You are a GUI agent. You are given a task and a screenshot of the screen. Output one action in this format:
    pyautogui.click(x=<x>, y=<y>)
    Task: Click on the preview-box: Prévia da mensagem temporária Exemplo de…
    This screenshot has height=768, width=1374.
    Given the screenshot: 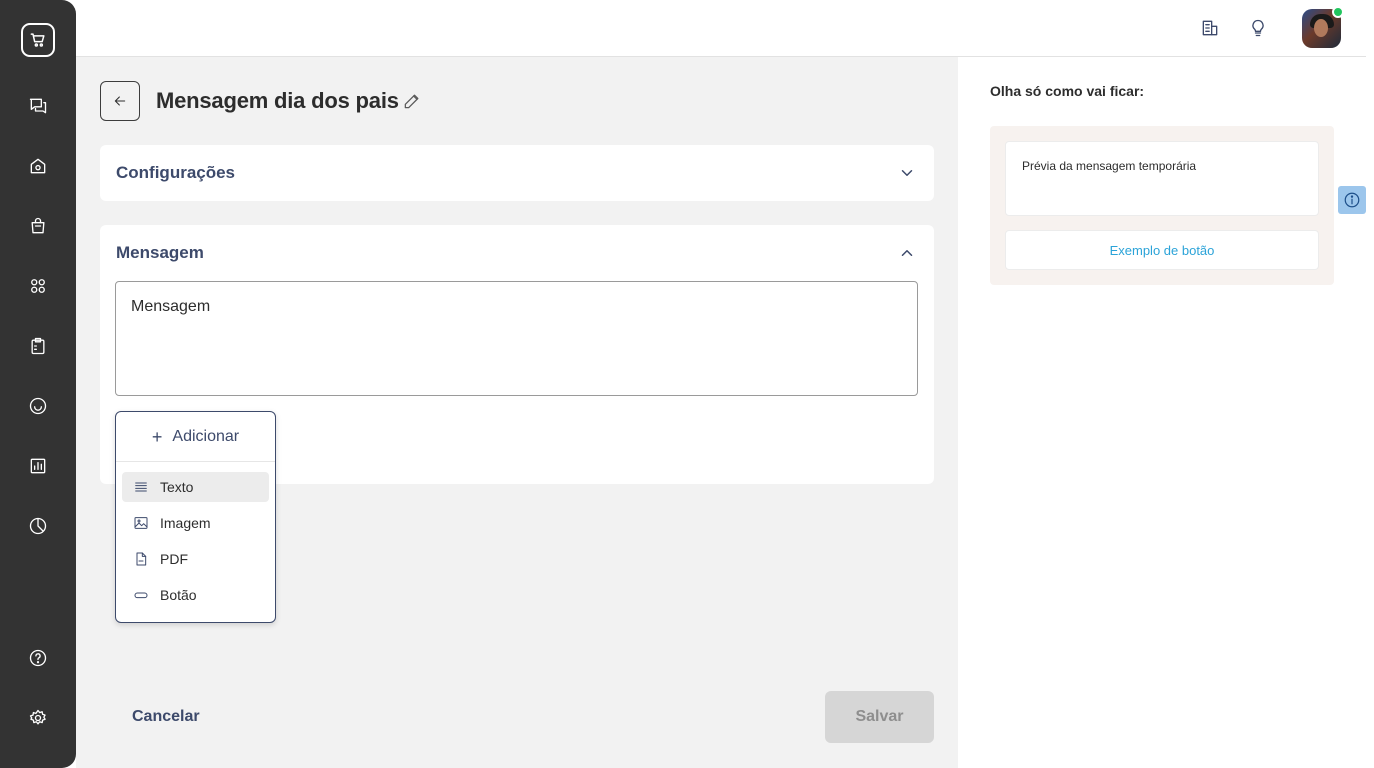 What is the action you would take?
    pyautogui.click(x=1162, y=205)
    